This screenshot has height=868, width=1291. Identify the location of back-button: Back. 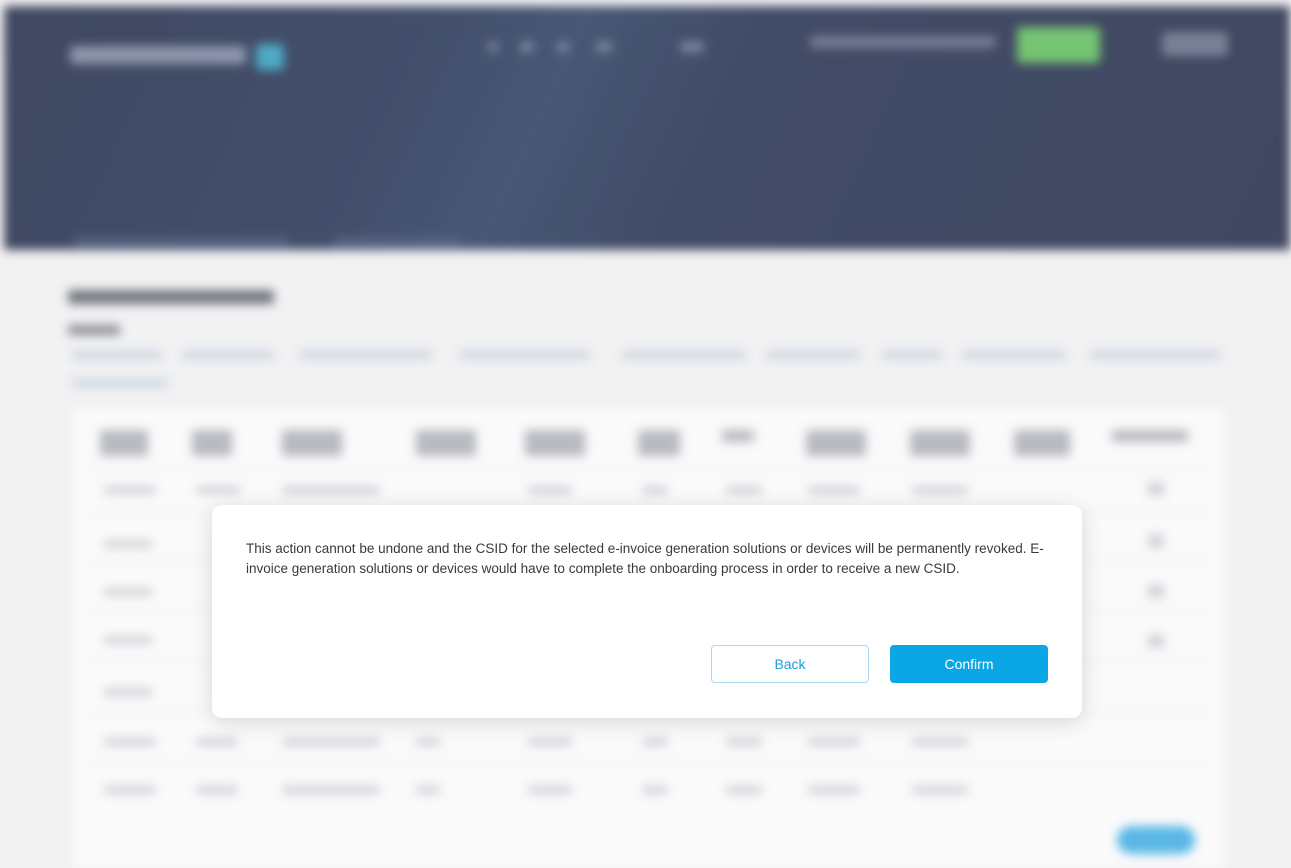
(790, 664).